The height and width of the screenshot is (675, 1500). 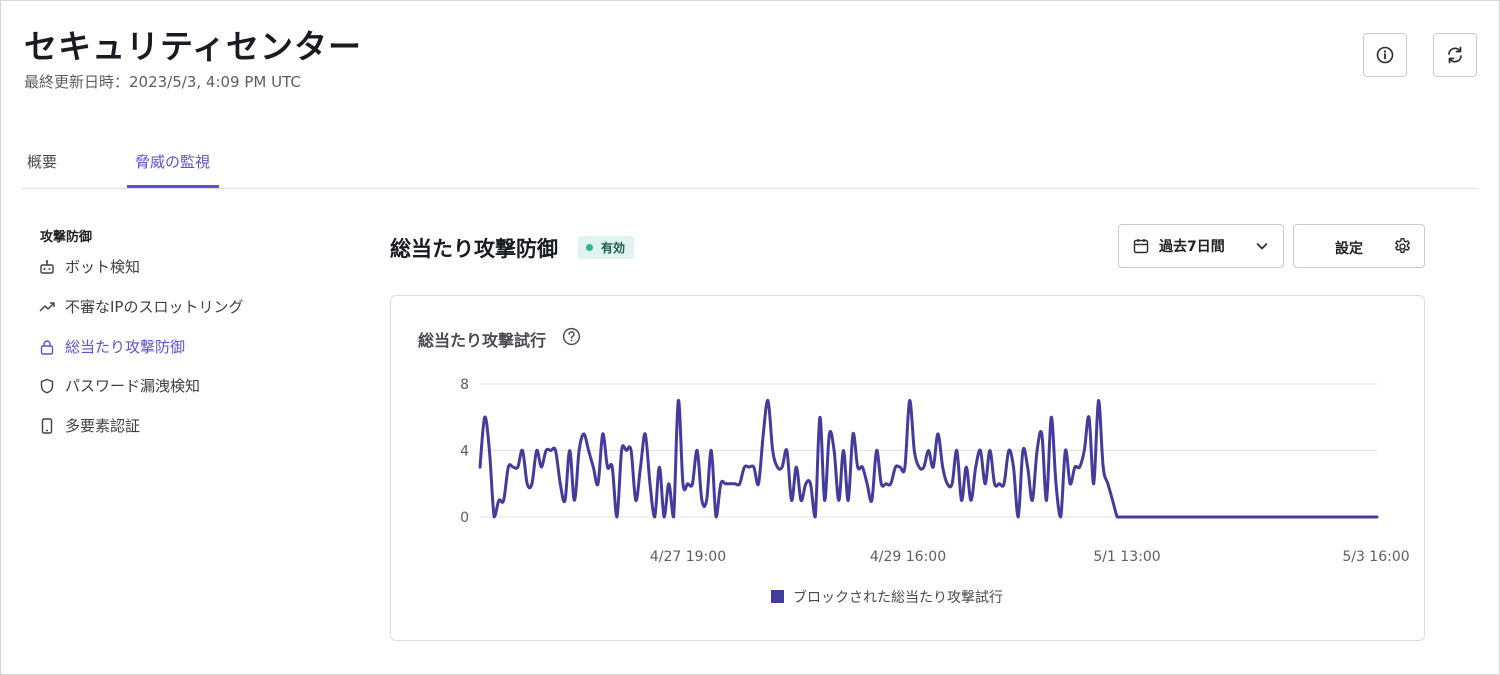 I want to click on status-label: 有効, so click(x=613, y=248).